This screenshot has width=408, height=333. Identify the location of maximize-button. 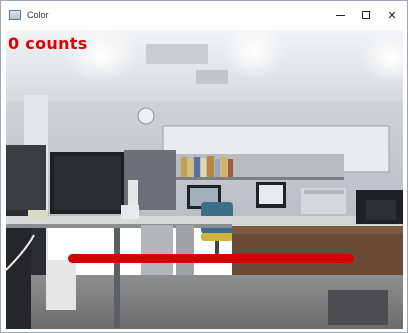
(366, 15).